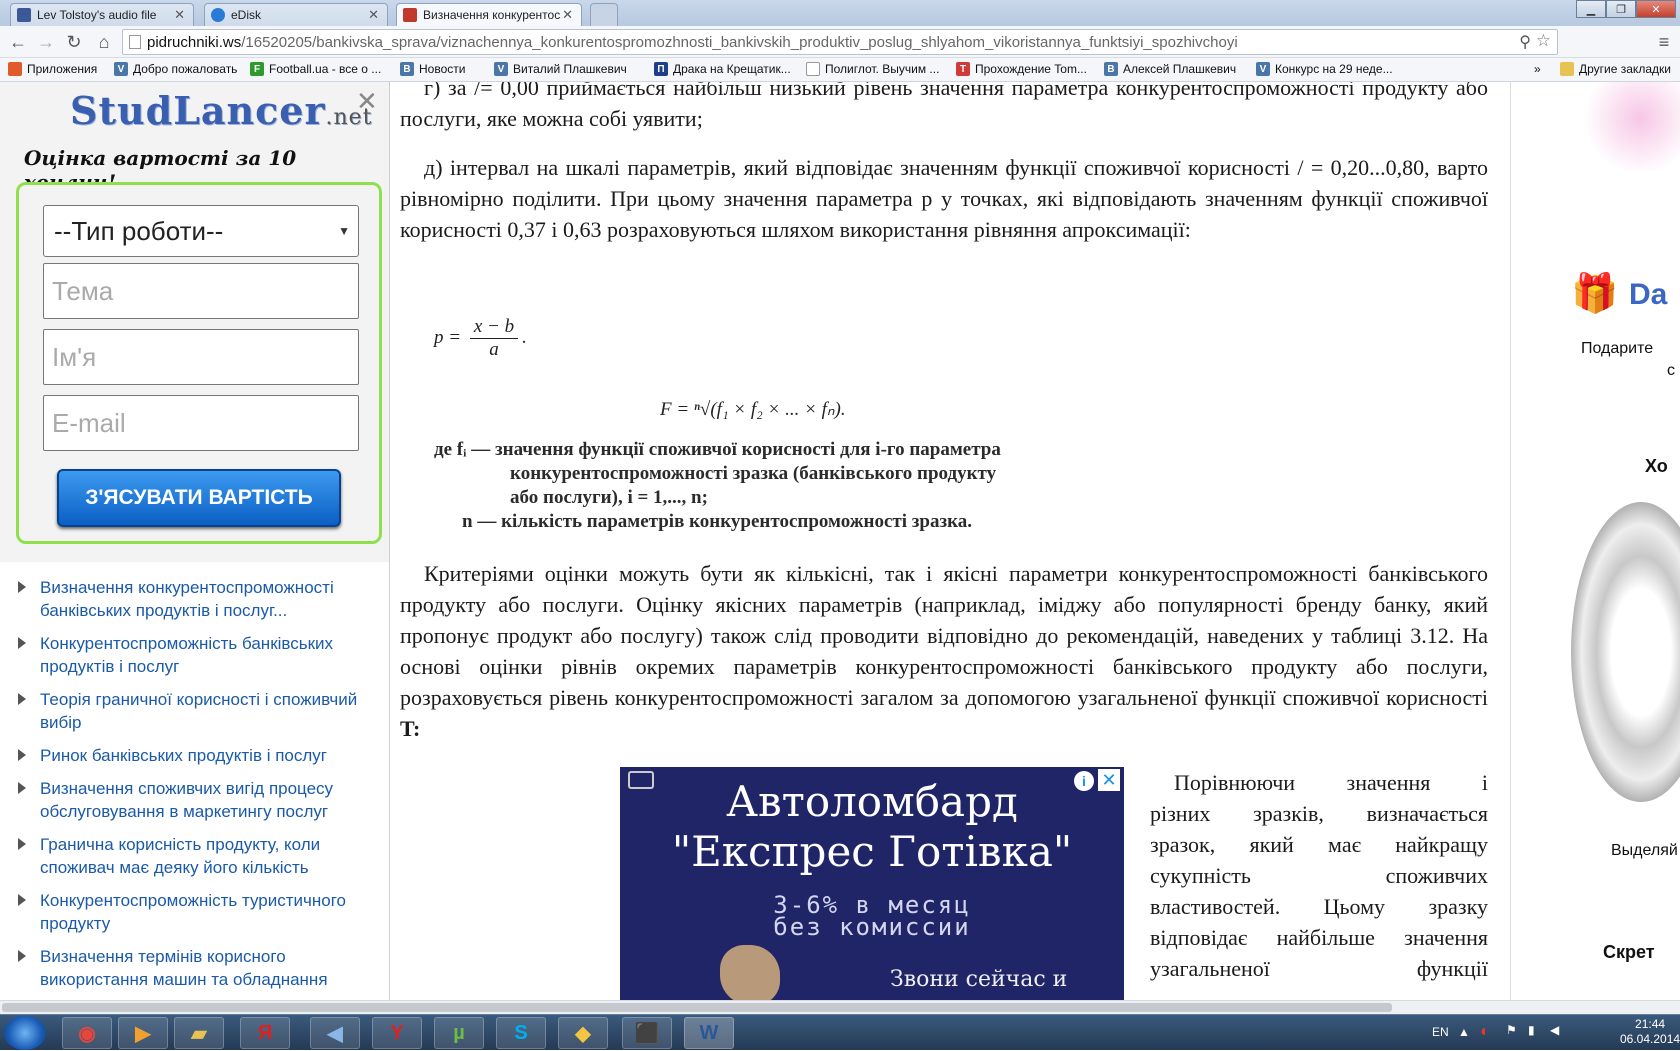 The width and height of the screenshot is (1680, 1051). Describe the element at coordinates (1537, 69) in the screenshot. I see `bookmarks-overflow: »` at that location.